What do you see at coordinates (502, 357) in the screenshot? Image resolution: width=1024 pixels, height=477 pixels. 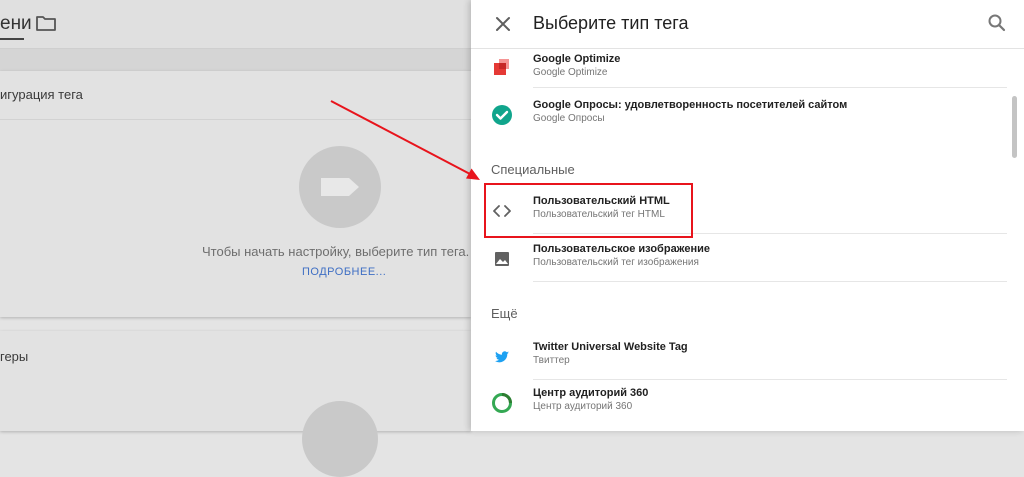 I see `twitter-icon` at bounding box center [502, 357].